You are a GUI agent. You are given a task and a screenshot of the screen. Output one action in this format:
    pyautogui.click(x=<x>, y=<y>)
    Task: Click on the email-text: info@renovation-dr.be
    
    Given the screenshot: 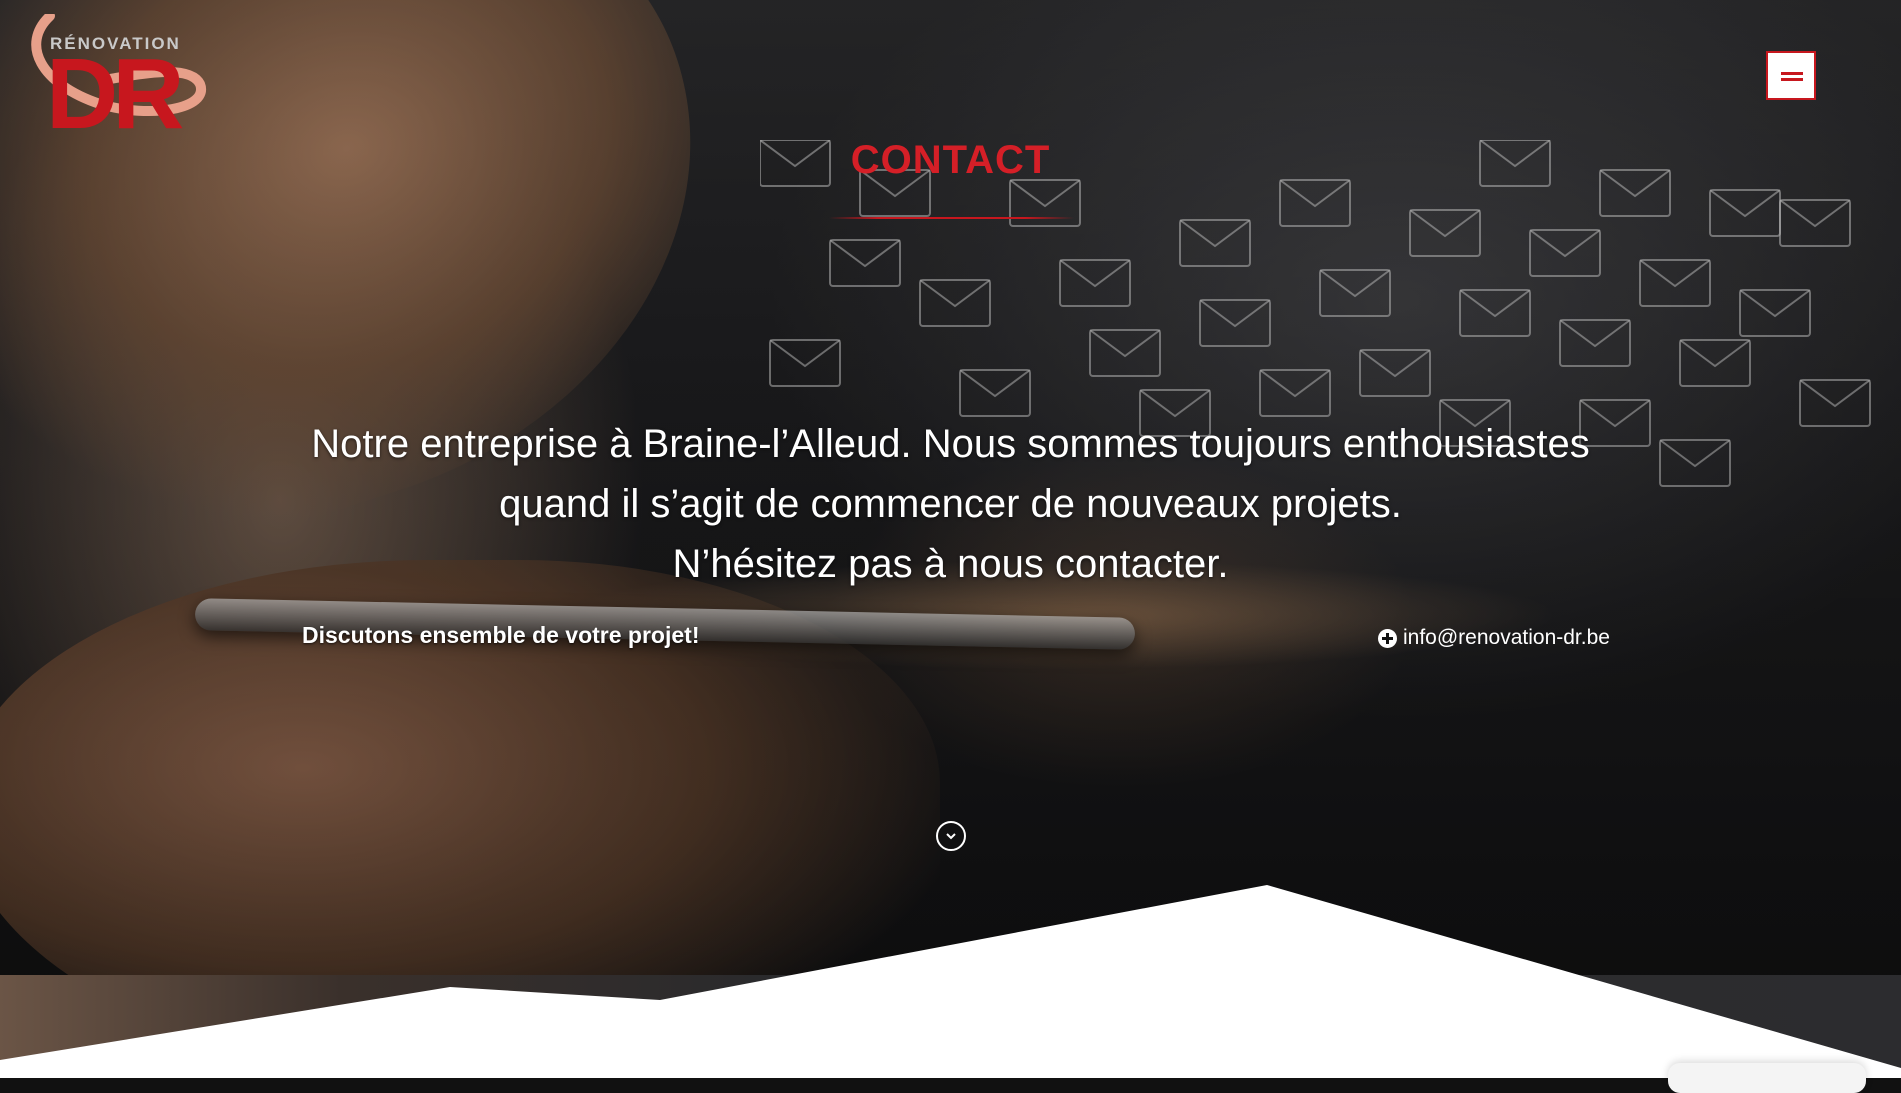 What is the action you would take?
    pyautogui.click(x=1506, y=637)
    